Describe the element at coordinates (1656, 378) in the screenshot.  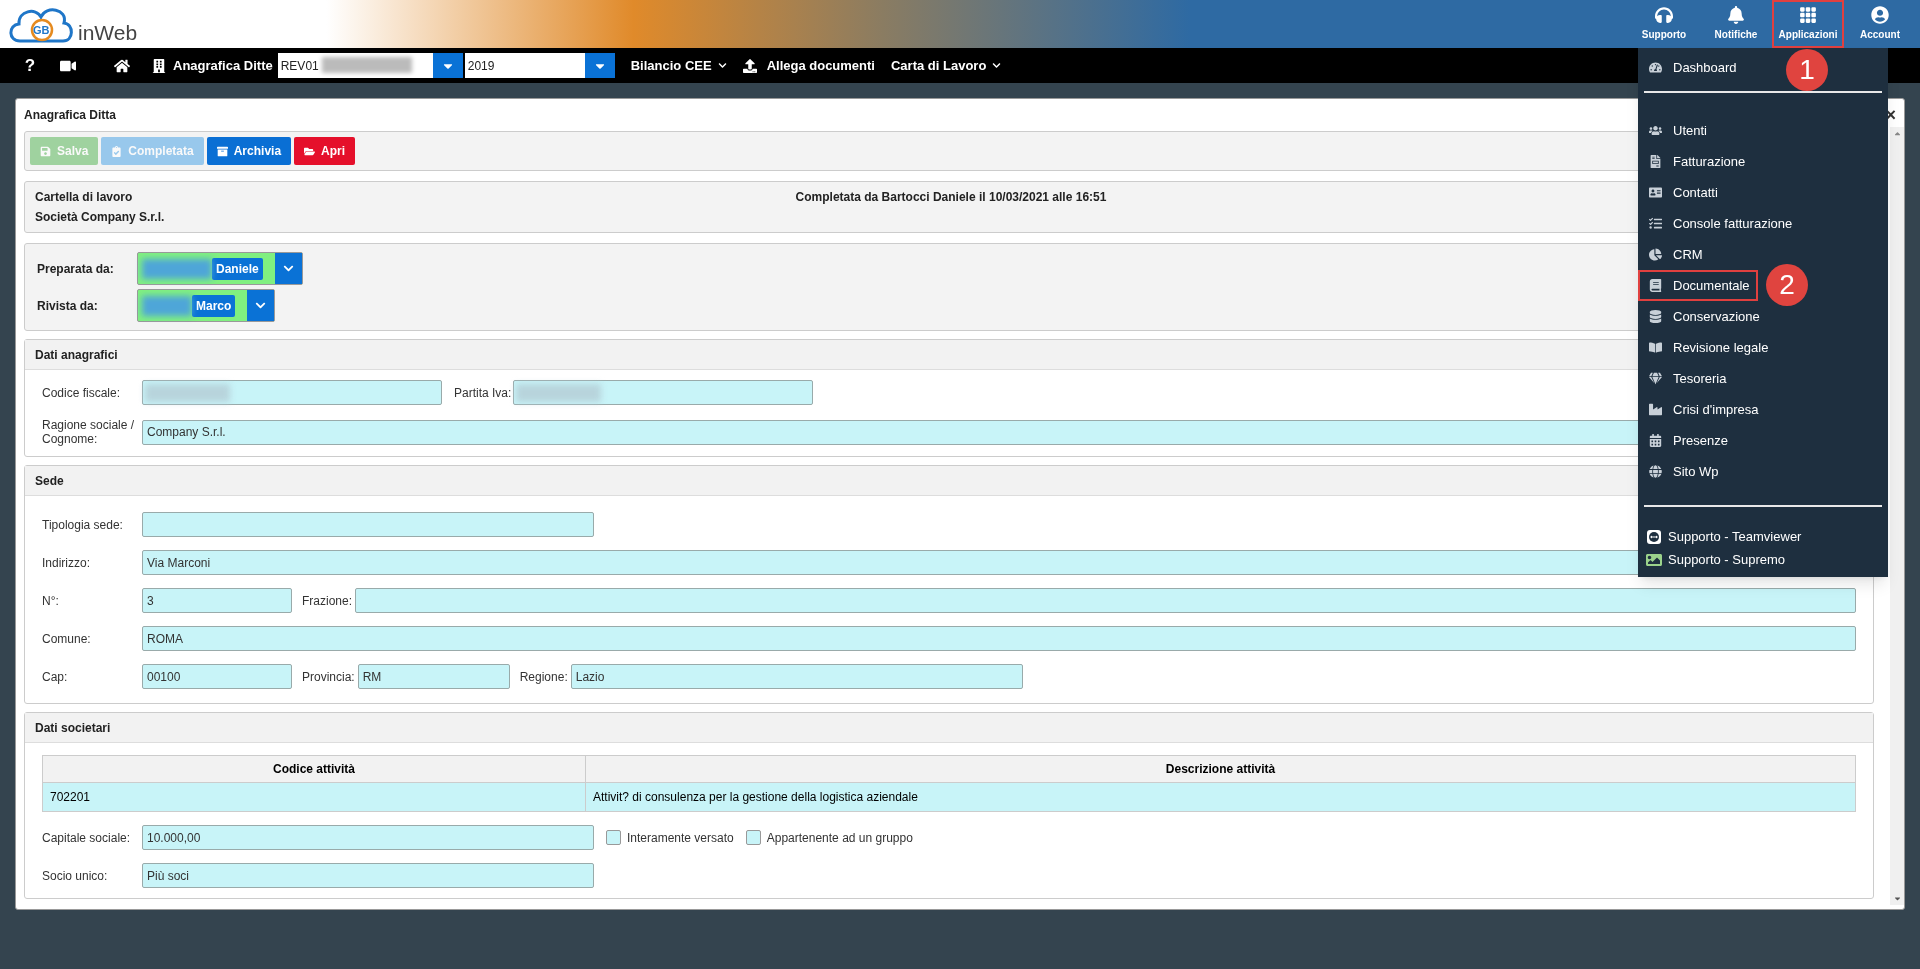
I see `gem-icon` at that location.